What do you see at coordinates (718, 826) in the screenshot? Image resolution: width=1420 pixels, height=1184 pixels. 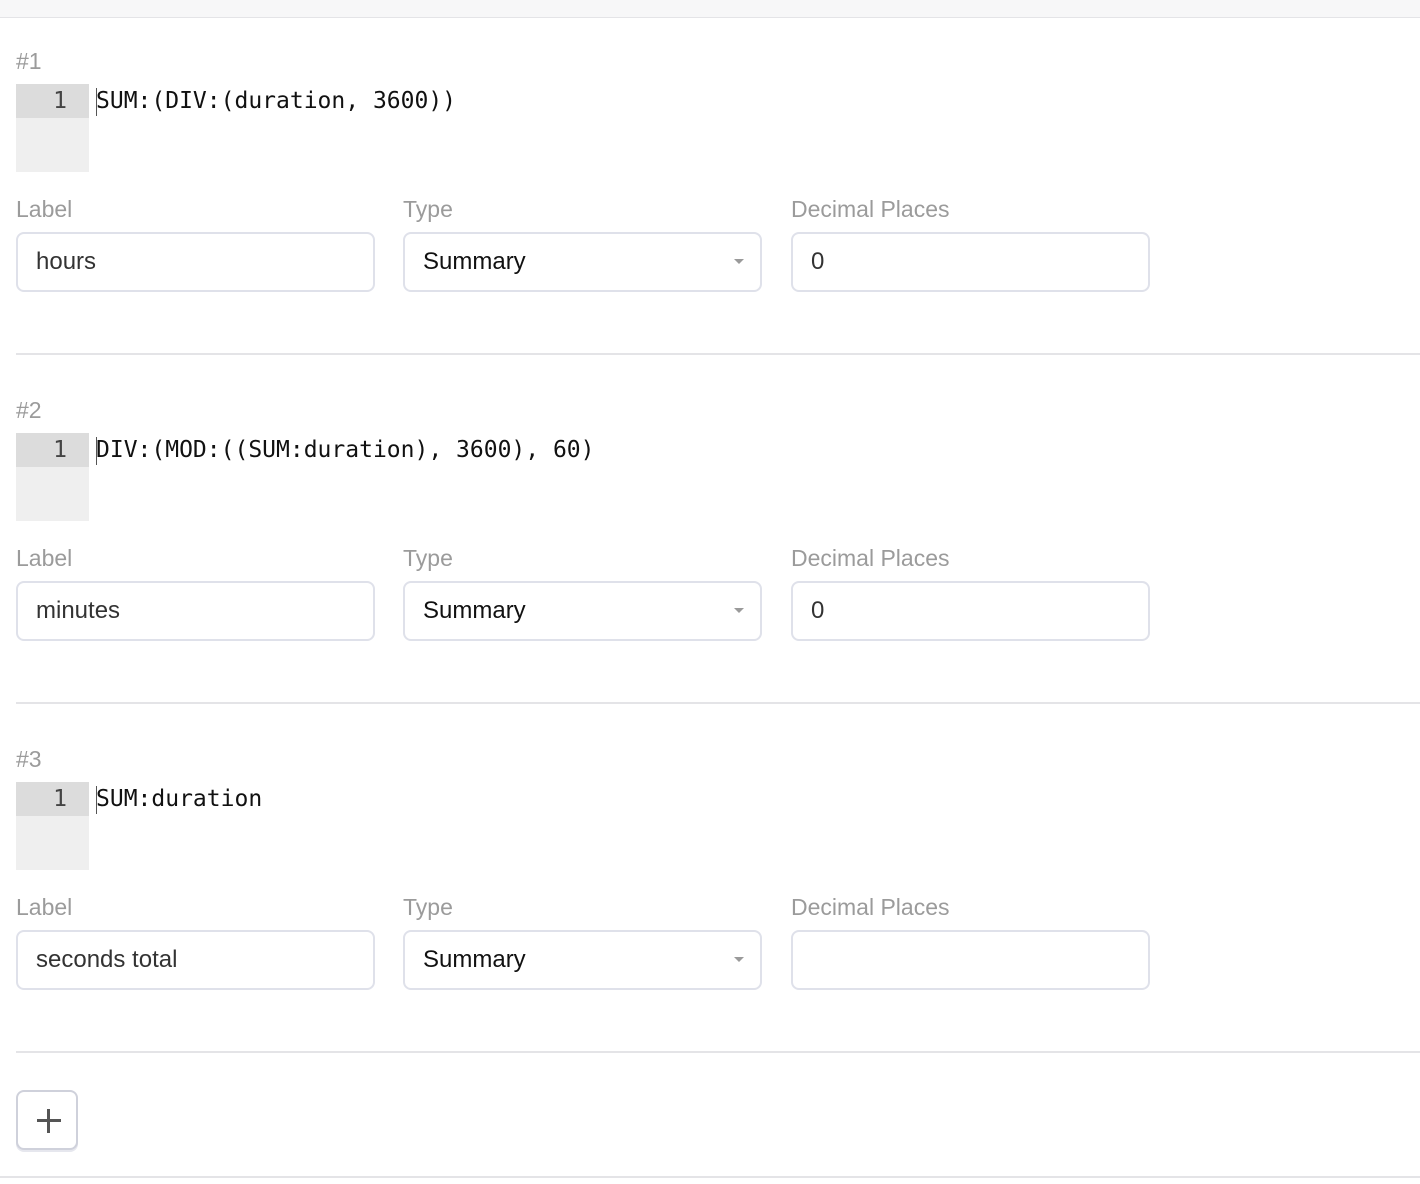 I see `formula-editor: 1 SUM:duration` at bounding box center [718, 826].